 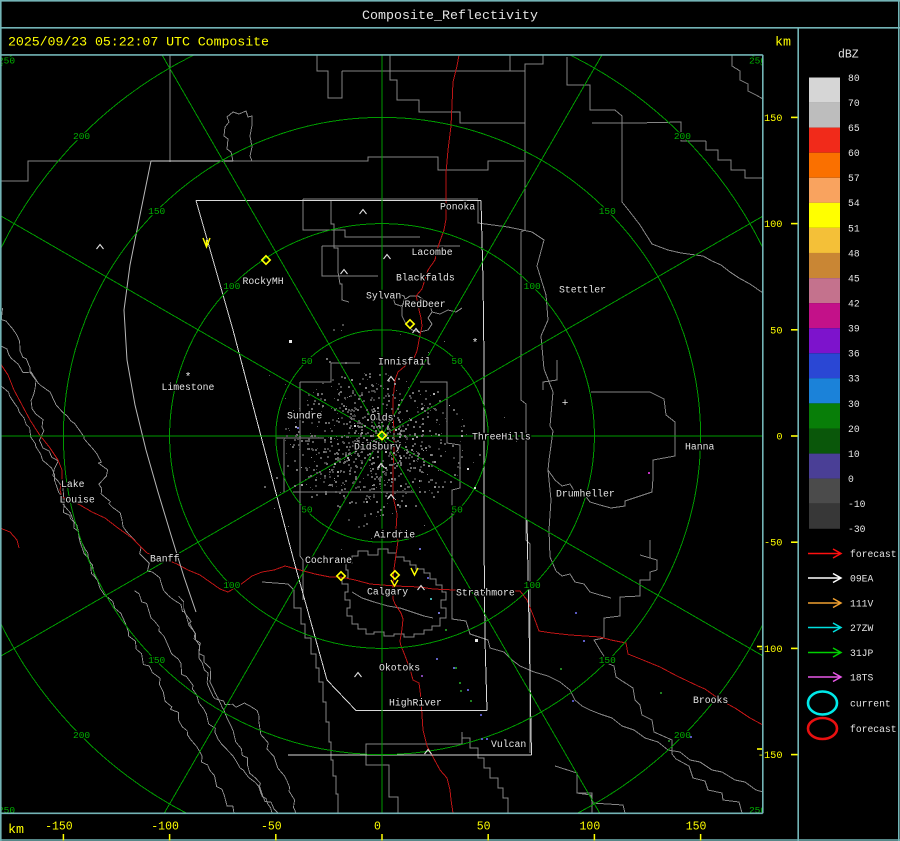 I want to click on svg-text: Cochrane, so click(x=328, y=560).